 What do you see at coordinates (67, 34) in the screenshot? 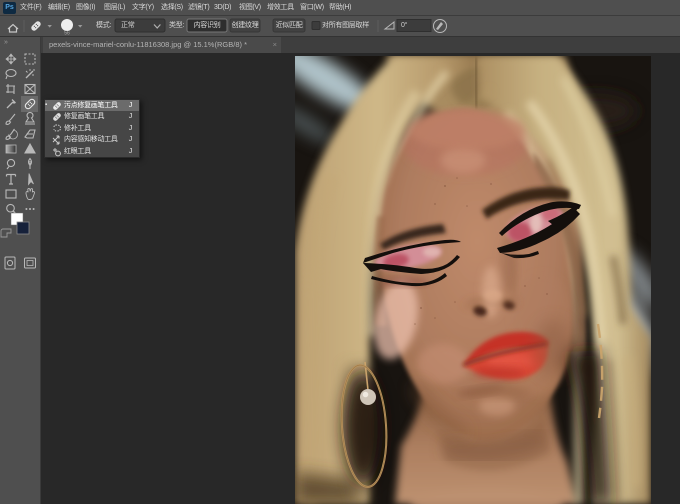
I see `svg-text: 56` at bounding box center [67, 34].